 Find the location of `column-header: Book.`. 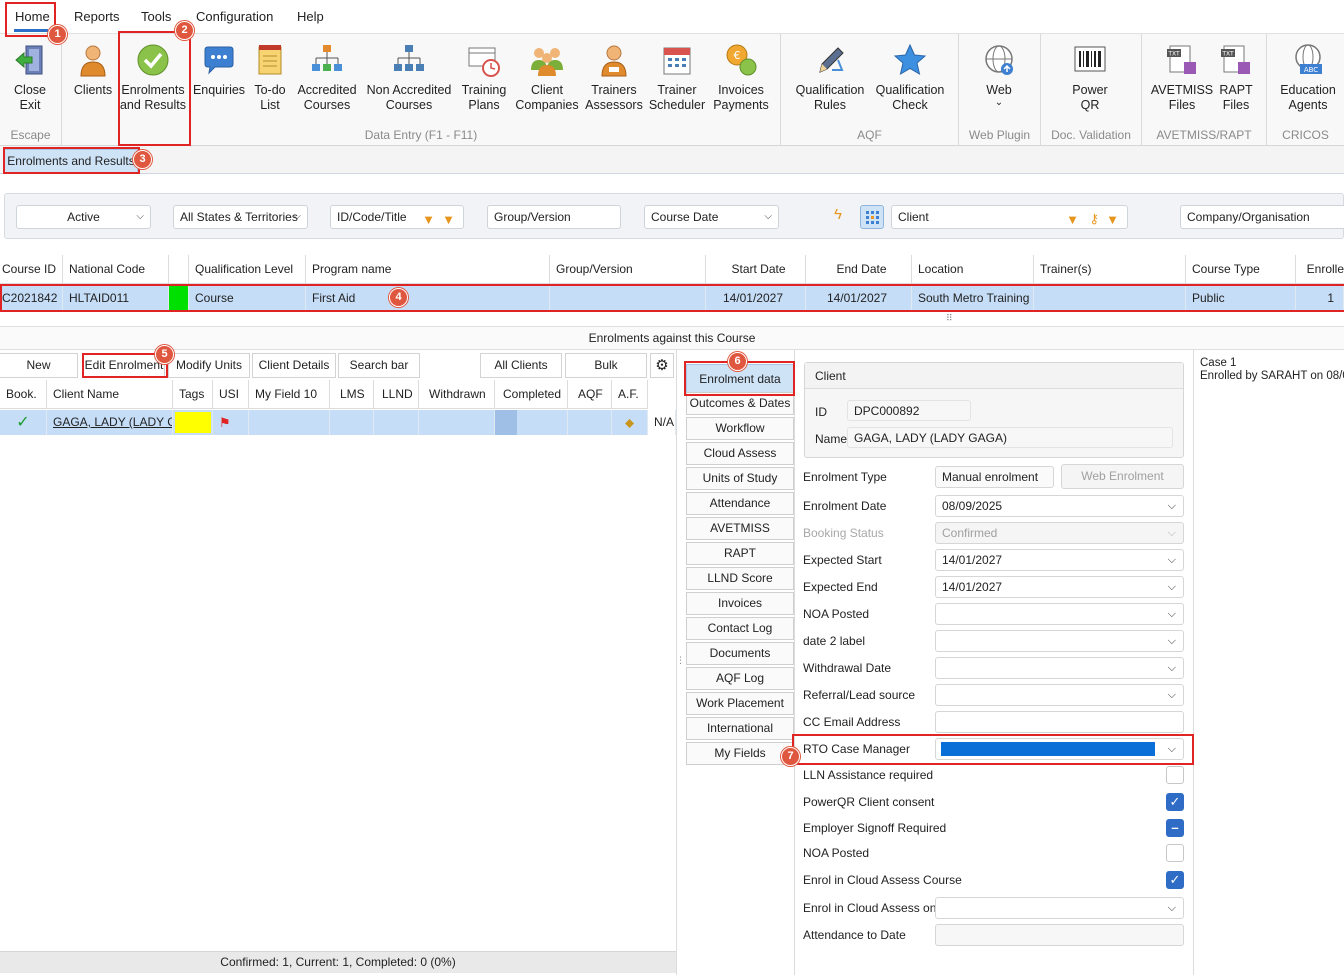

column-header: Book. is located at coordinates (23, 394).